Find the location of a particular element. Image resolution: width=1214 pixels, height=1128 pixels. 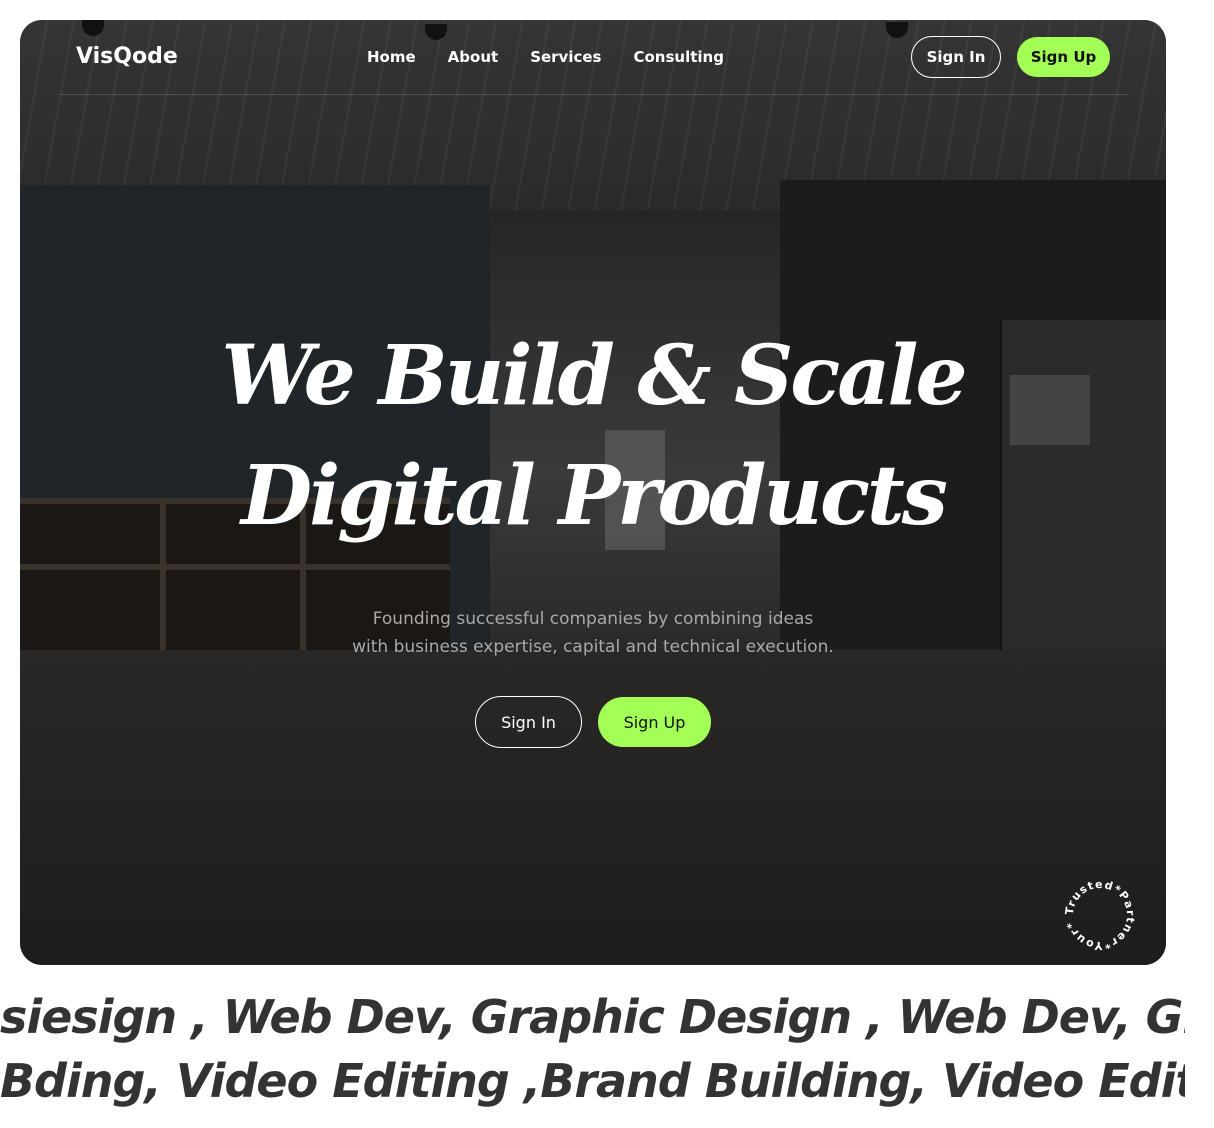

hero-signin-button: Sign In is located at coordinates (528, 722).